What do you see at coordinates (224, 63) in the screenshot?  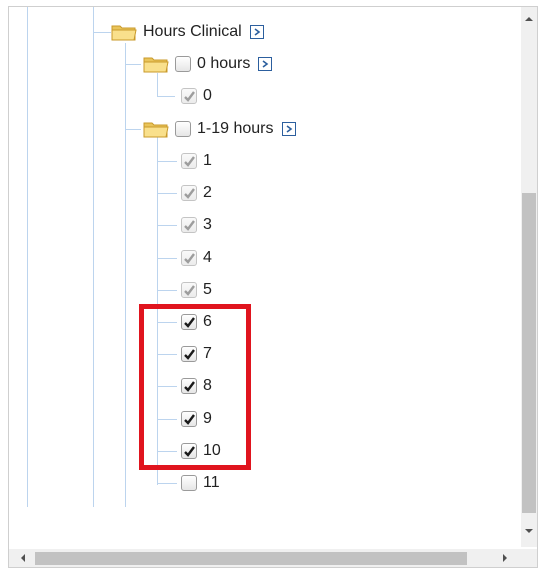 I see `tree-node-label: 0 hours` at bounding box center [224, 63].